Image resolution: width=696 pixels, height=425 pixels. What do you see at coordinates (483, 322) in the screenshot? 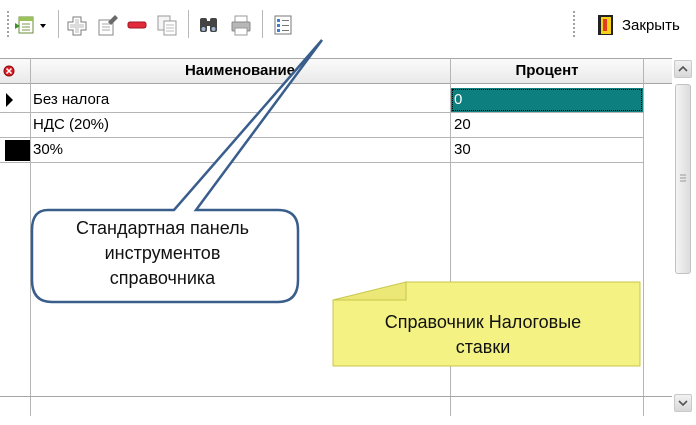
I see `note-line: Справочник Налоговые` at bounding box center [483, 322].